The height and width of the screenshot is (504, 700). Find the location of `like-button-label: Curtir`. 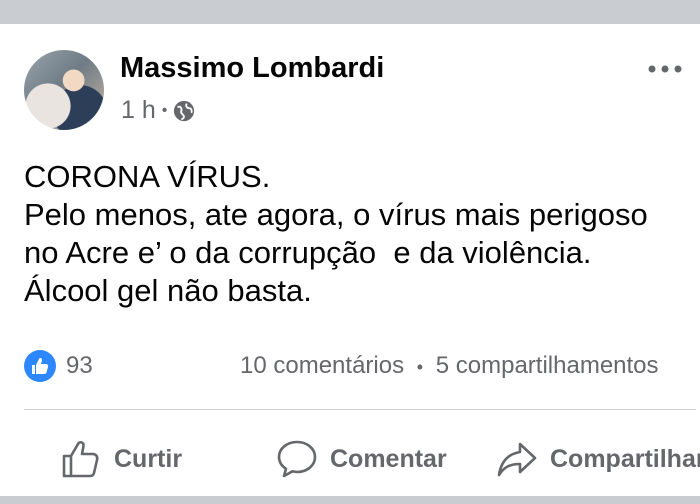

like-button-label: Curtir is located at coordinates (148, 458).